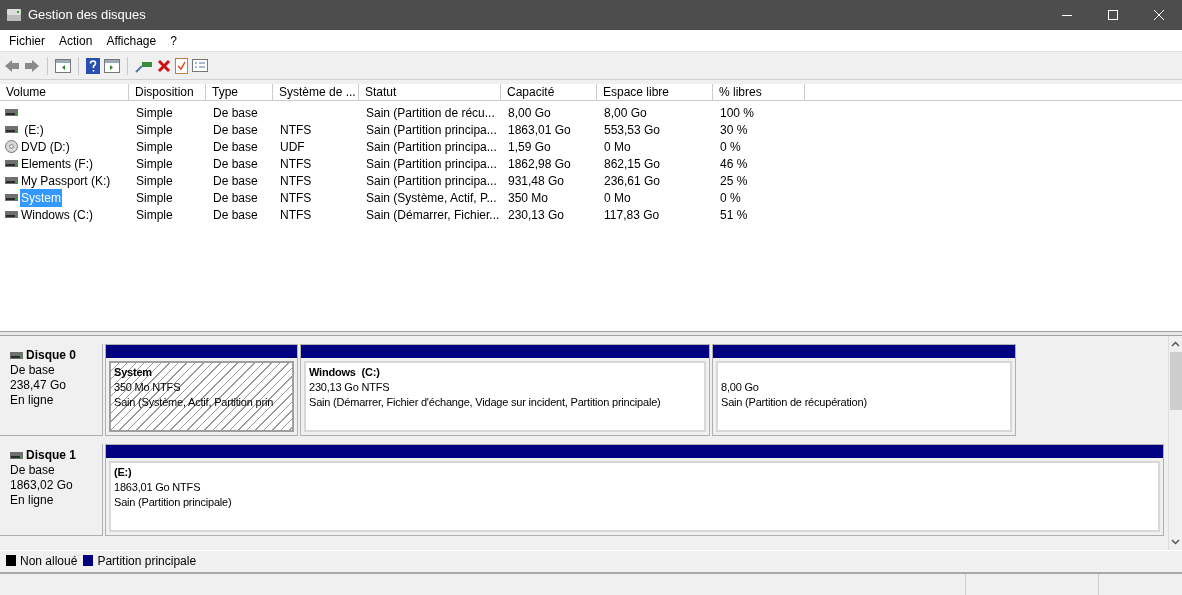 Image resolution: width=1182 pixels, height=595 pixels. What do you see at coordinates (1175, 381) in the screenshot?
I see `scrollbar-thumb` at bounding box center [1175, 381].